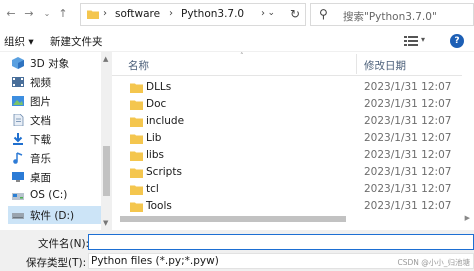  Describe the element at coordinates (154, 138) in the screenshot. I see `file-name: Lib` at that location.